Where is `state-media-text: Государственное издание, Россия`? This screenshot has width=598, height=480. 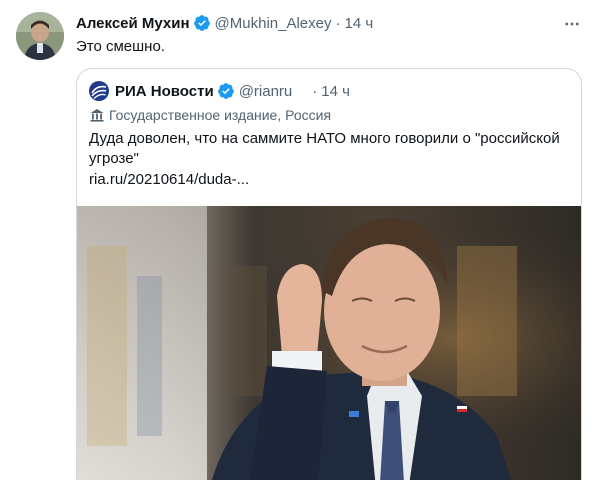
state-media-text: Государственное издание, Россия is located at coordinates (220, 115).